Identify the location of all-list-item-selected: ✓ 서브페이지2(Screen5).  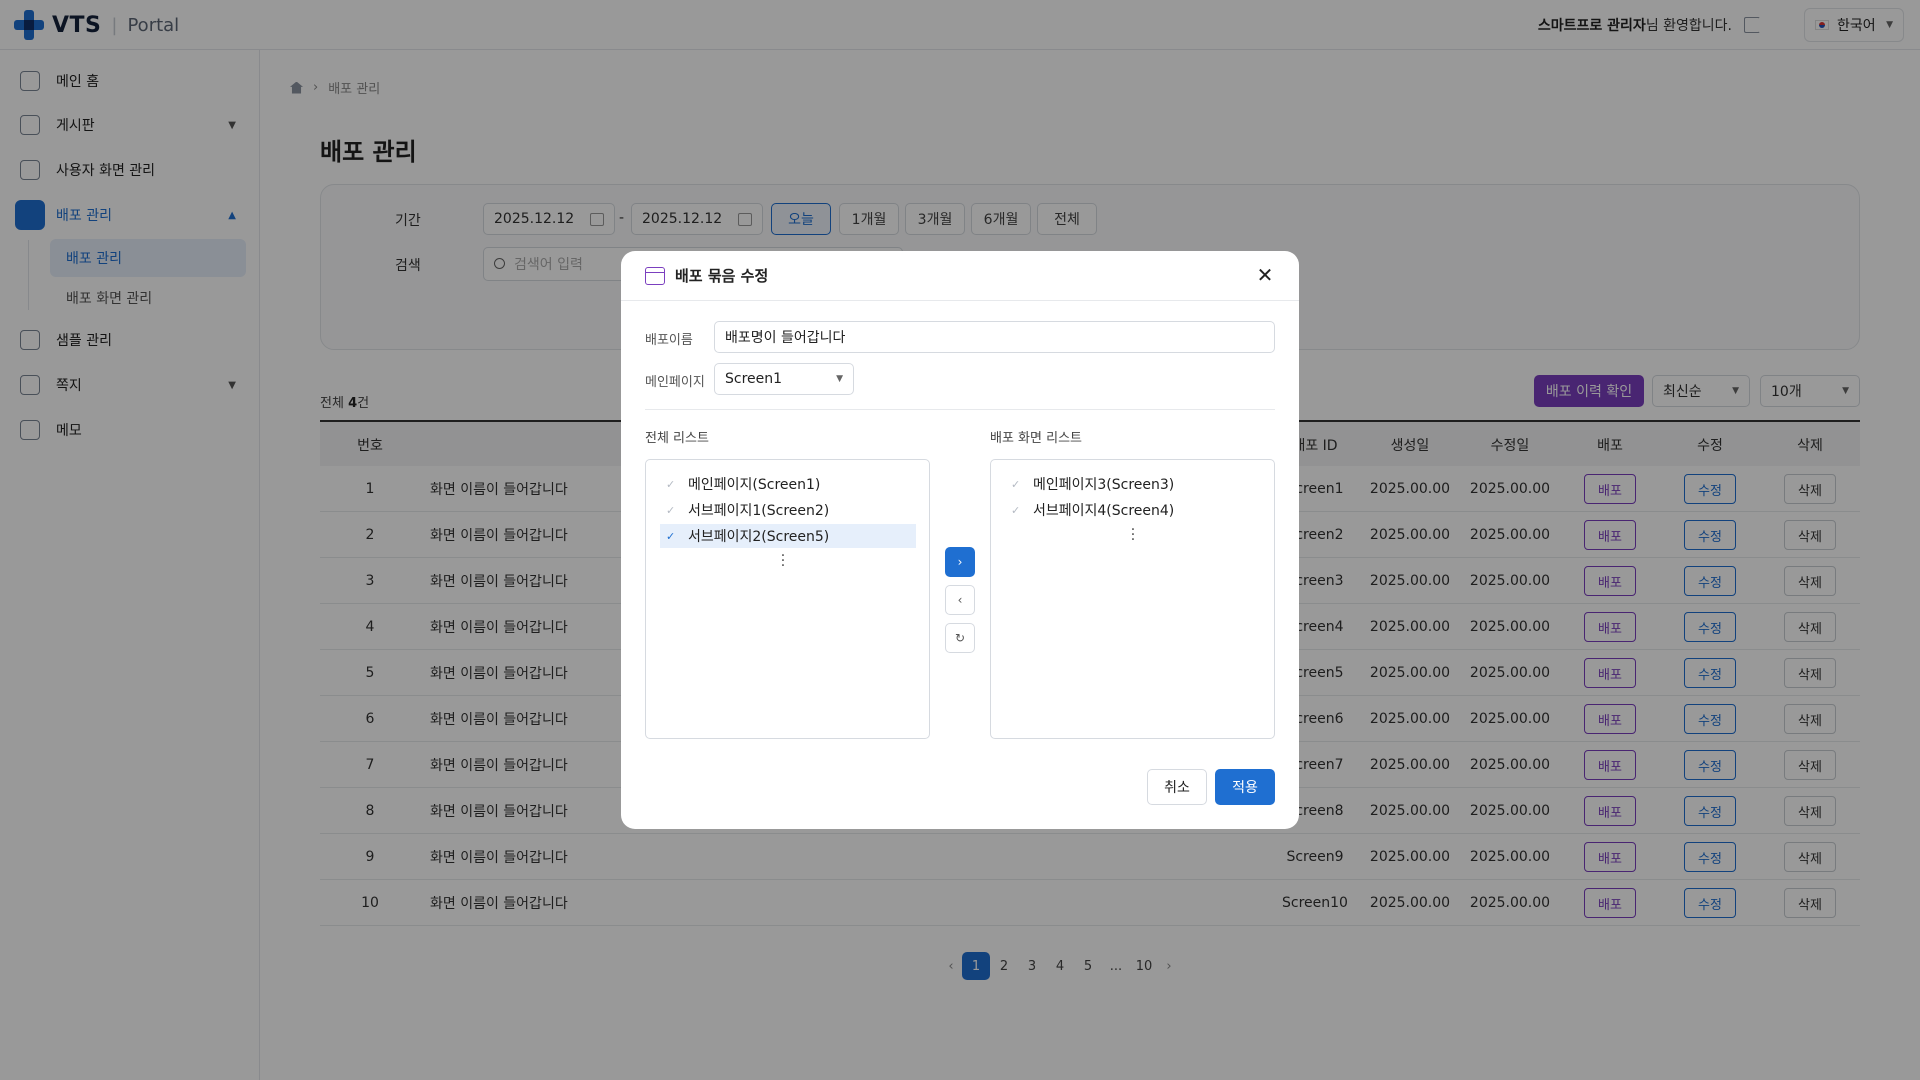
(788, 536).